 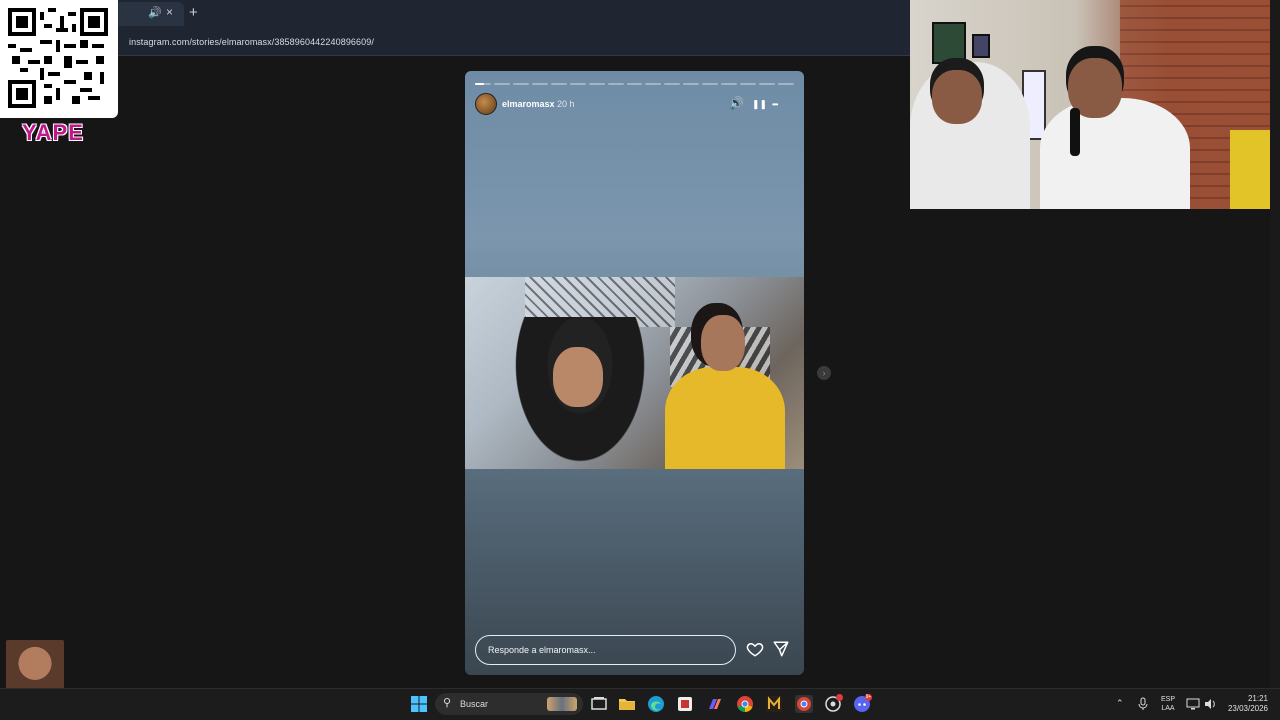 I want to click on chrome-icon, so click(x=745, y=704).